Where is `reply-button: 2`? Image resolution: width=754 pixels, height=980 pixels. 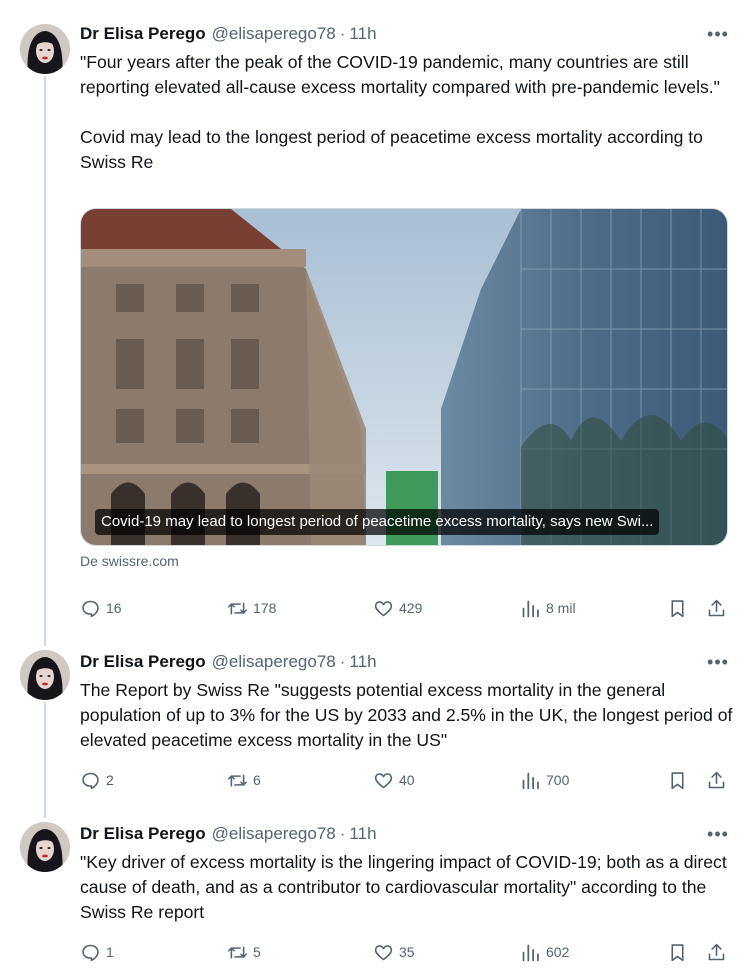
reply-button: 2 is located at coordinates (97, 780).